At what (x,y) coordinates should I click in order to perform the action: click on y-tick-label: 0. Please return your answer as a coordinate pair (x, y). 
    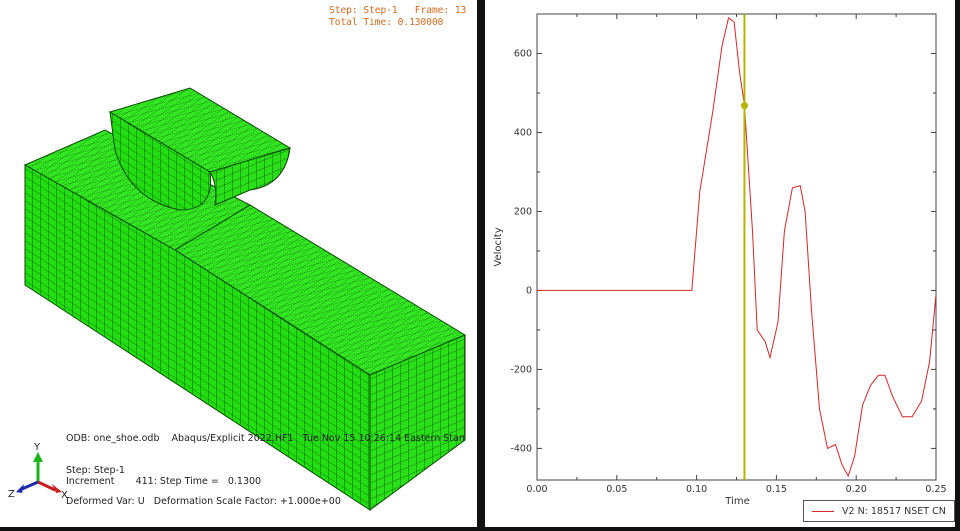
    Looking at the image, I should click on (529, 290).